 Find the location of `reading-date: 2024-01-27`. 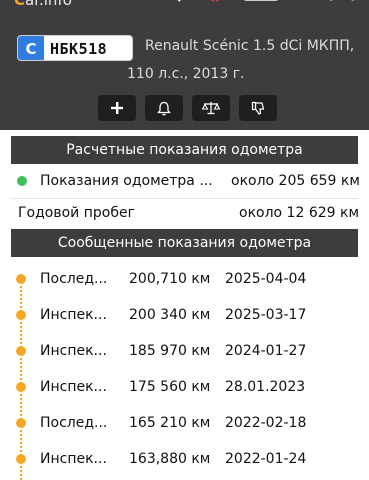

reading-date: 2024-01-27 is located at coordinates (266, 351).